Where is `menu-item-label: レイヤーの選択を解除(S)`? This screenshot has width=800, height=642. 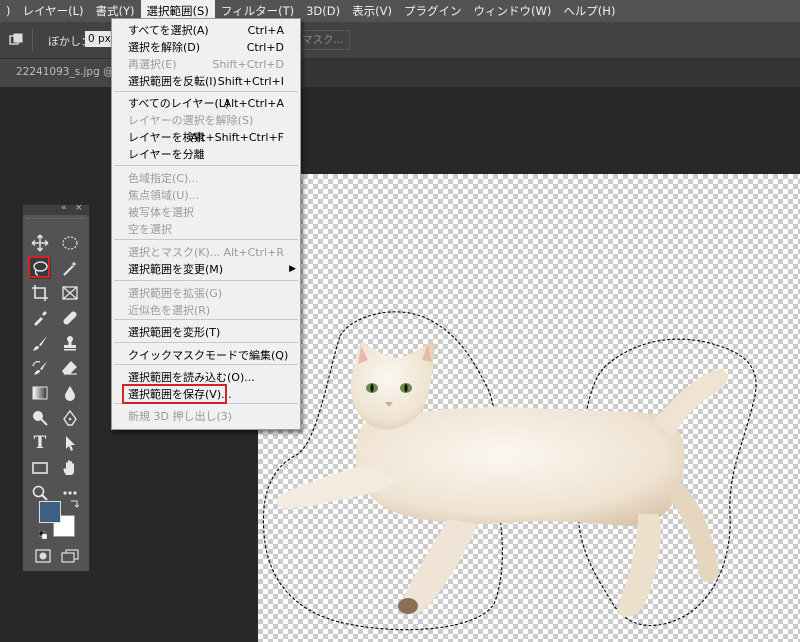
menu-item-label: レイヤーの選択を解除(S) is located at coordinates (191, 120).